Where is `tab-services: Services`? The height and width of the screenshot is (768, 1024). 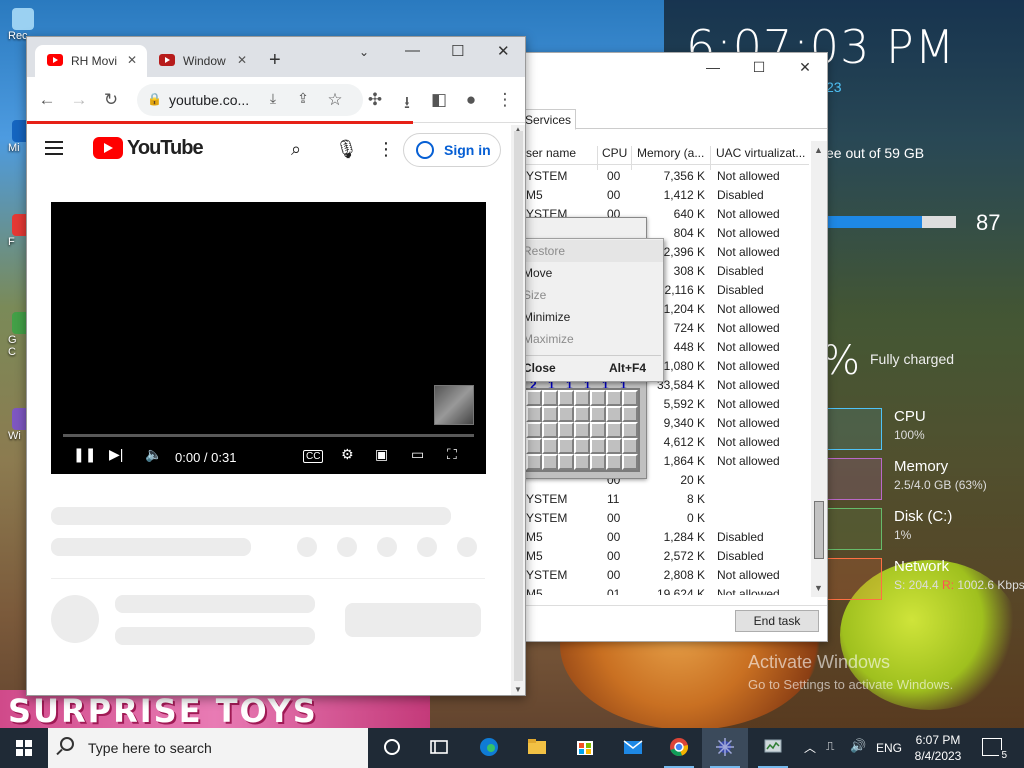
tab-services: Services is located at coordinates (550, 119).